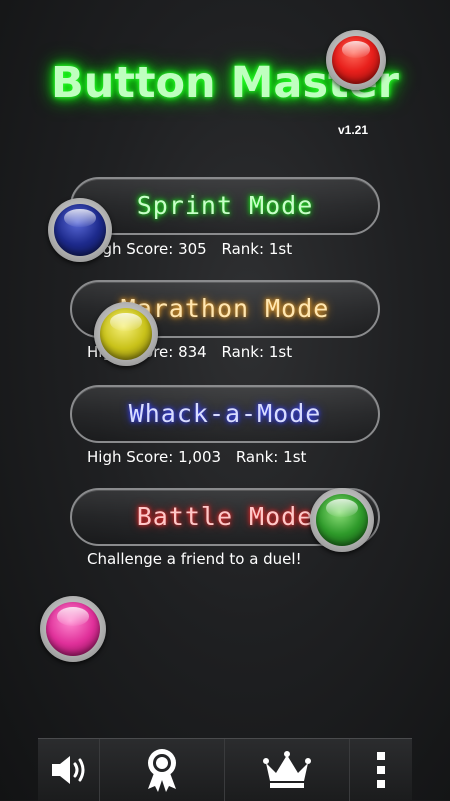 This screenshot has width=450, height=801. I want to click on pink-orb-button, so click(73, 629).